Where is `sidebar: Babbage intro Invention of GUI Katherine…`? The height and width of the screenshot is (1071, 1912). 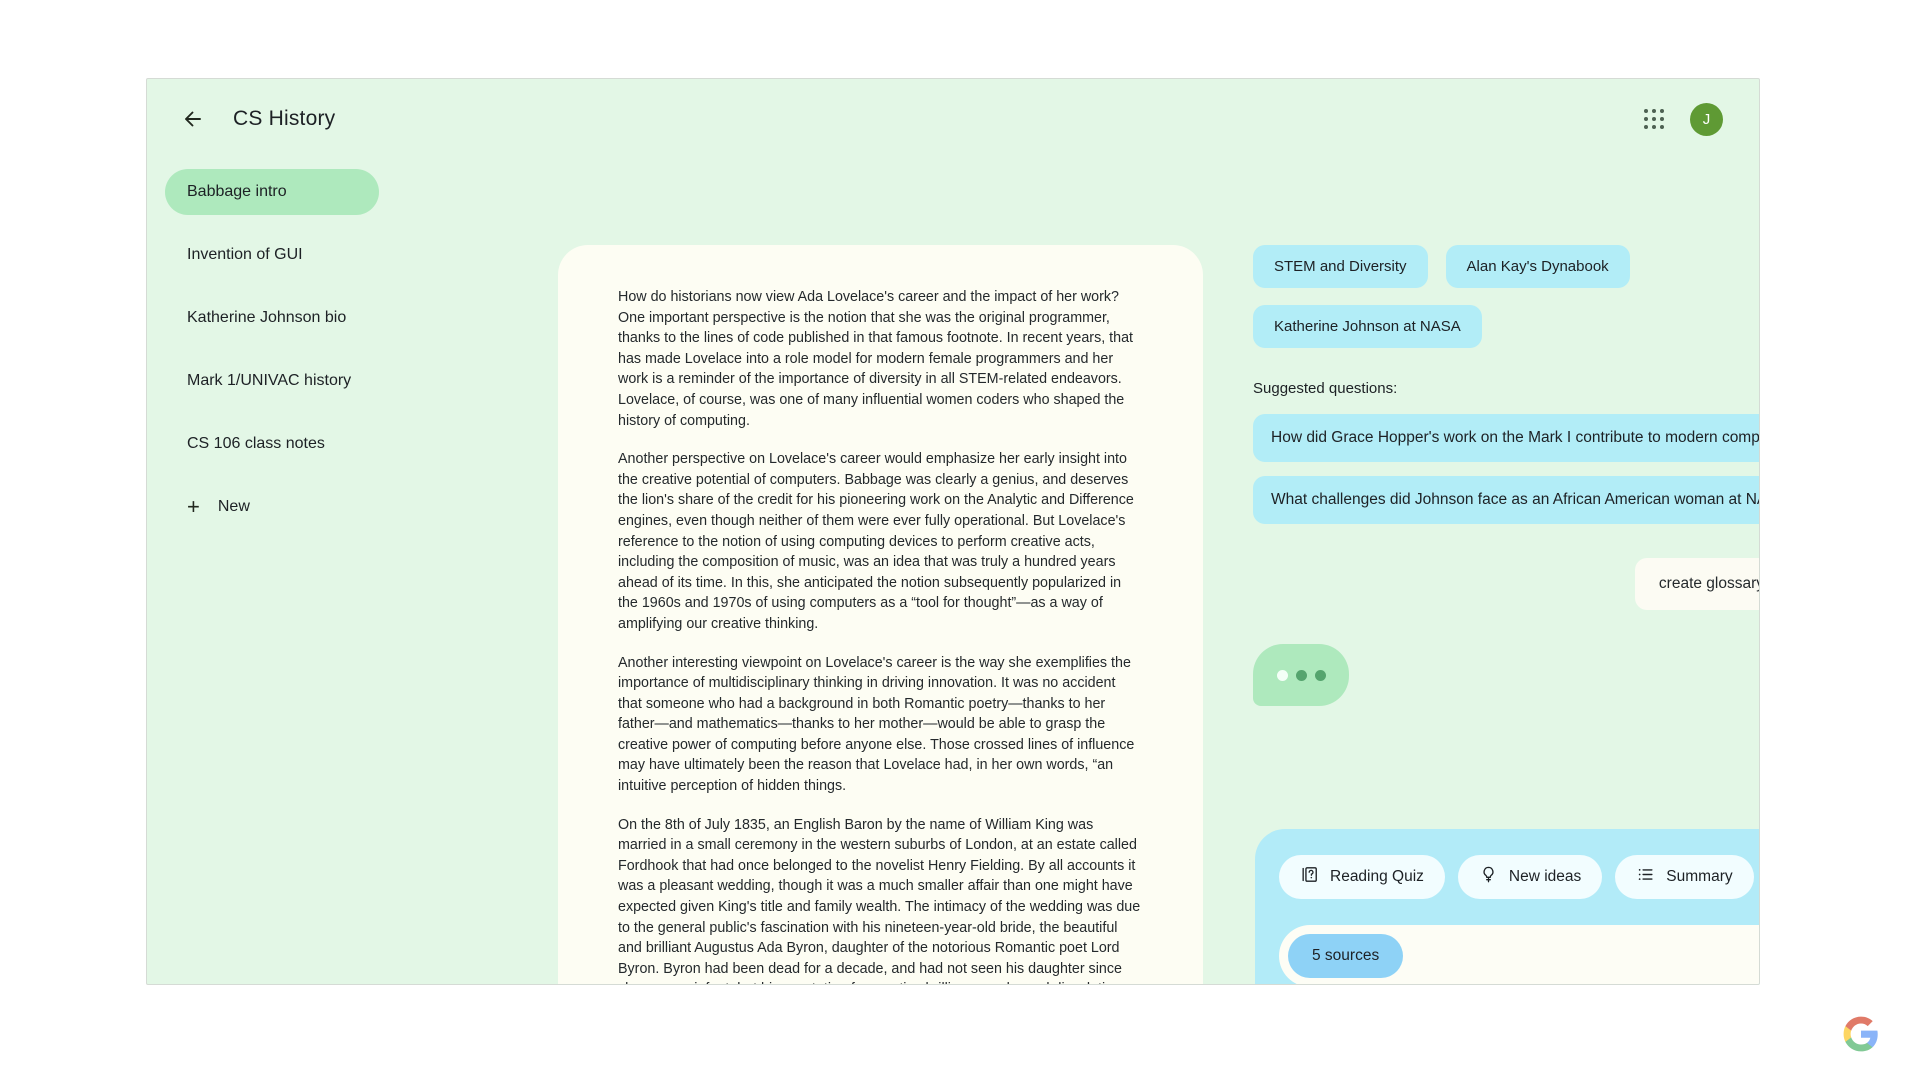
sidebar: Babbage intro Invention of GUI Katherine… is located at coordinates (272, 349).